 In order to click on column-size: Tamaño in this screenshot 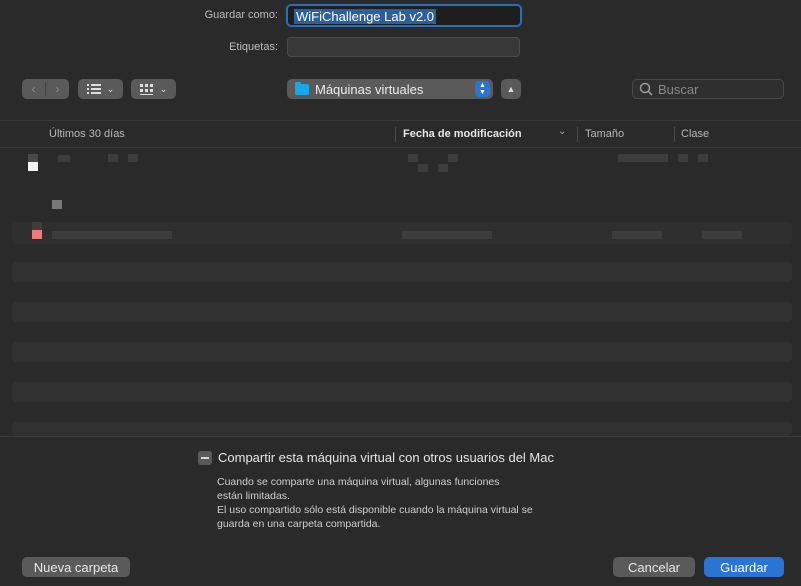, I will do `click(604, 134)`.